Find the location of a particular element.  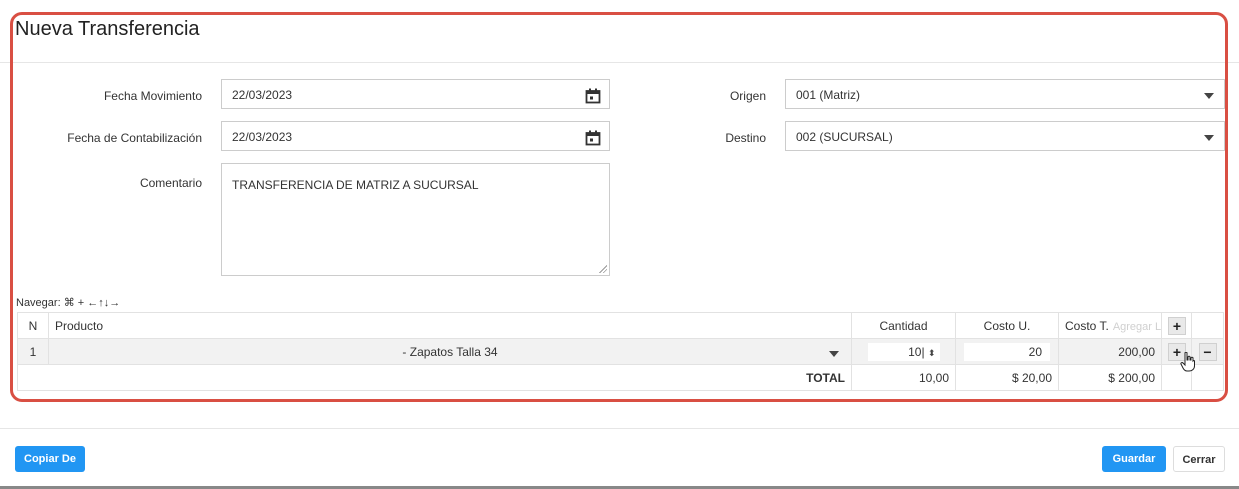

navigation-hint: Navegar: ⌘ + ←↑↓→ is located at coordinates (68, 303).